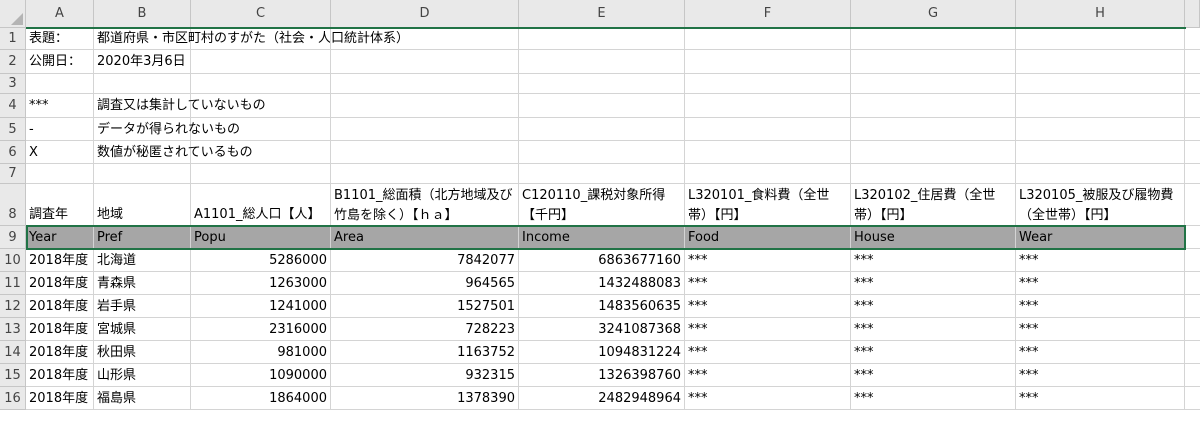 This screenshot has height=426, width=1200. I want to click on cell-e1, so click(602, 39).